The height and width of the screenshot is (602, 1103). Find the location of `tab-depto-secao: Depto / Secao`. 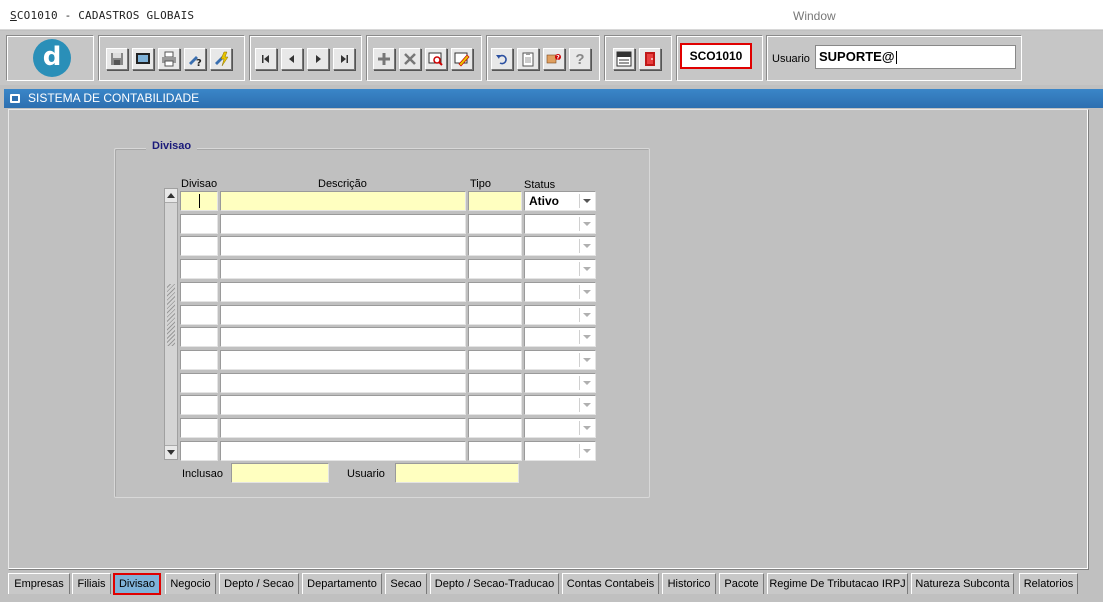

tab-depto-secao: Depto / Secao is located at coordinates (259, 583).